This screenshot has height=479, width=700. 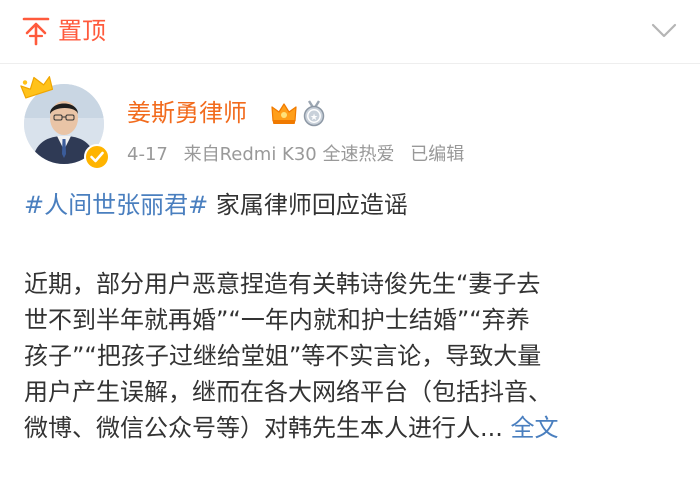 I want to click on crown-icon, so click(x=37, y=87).